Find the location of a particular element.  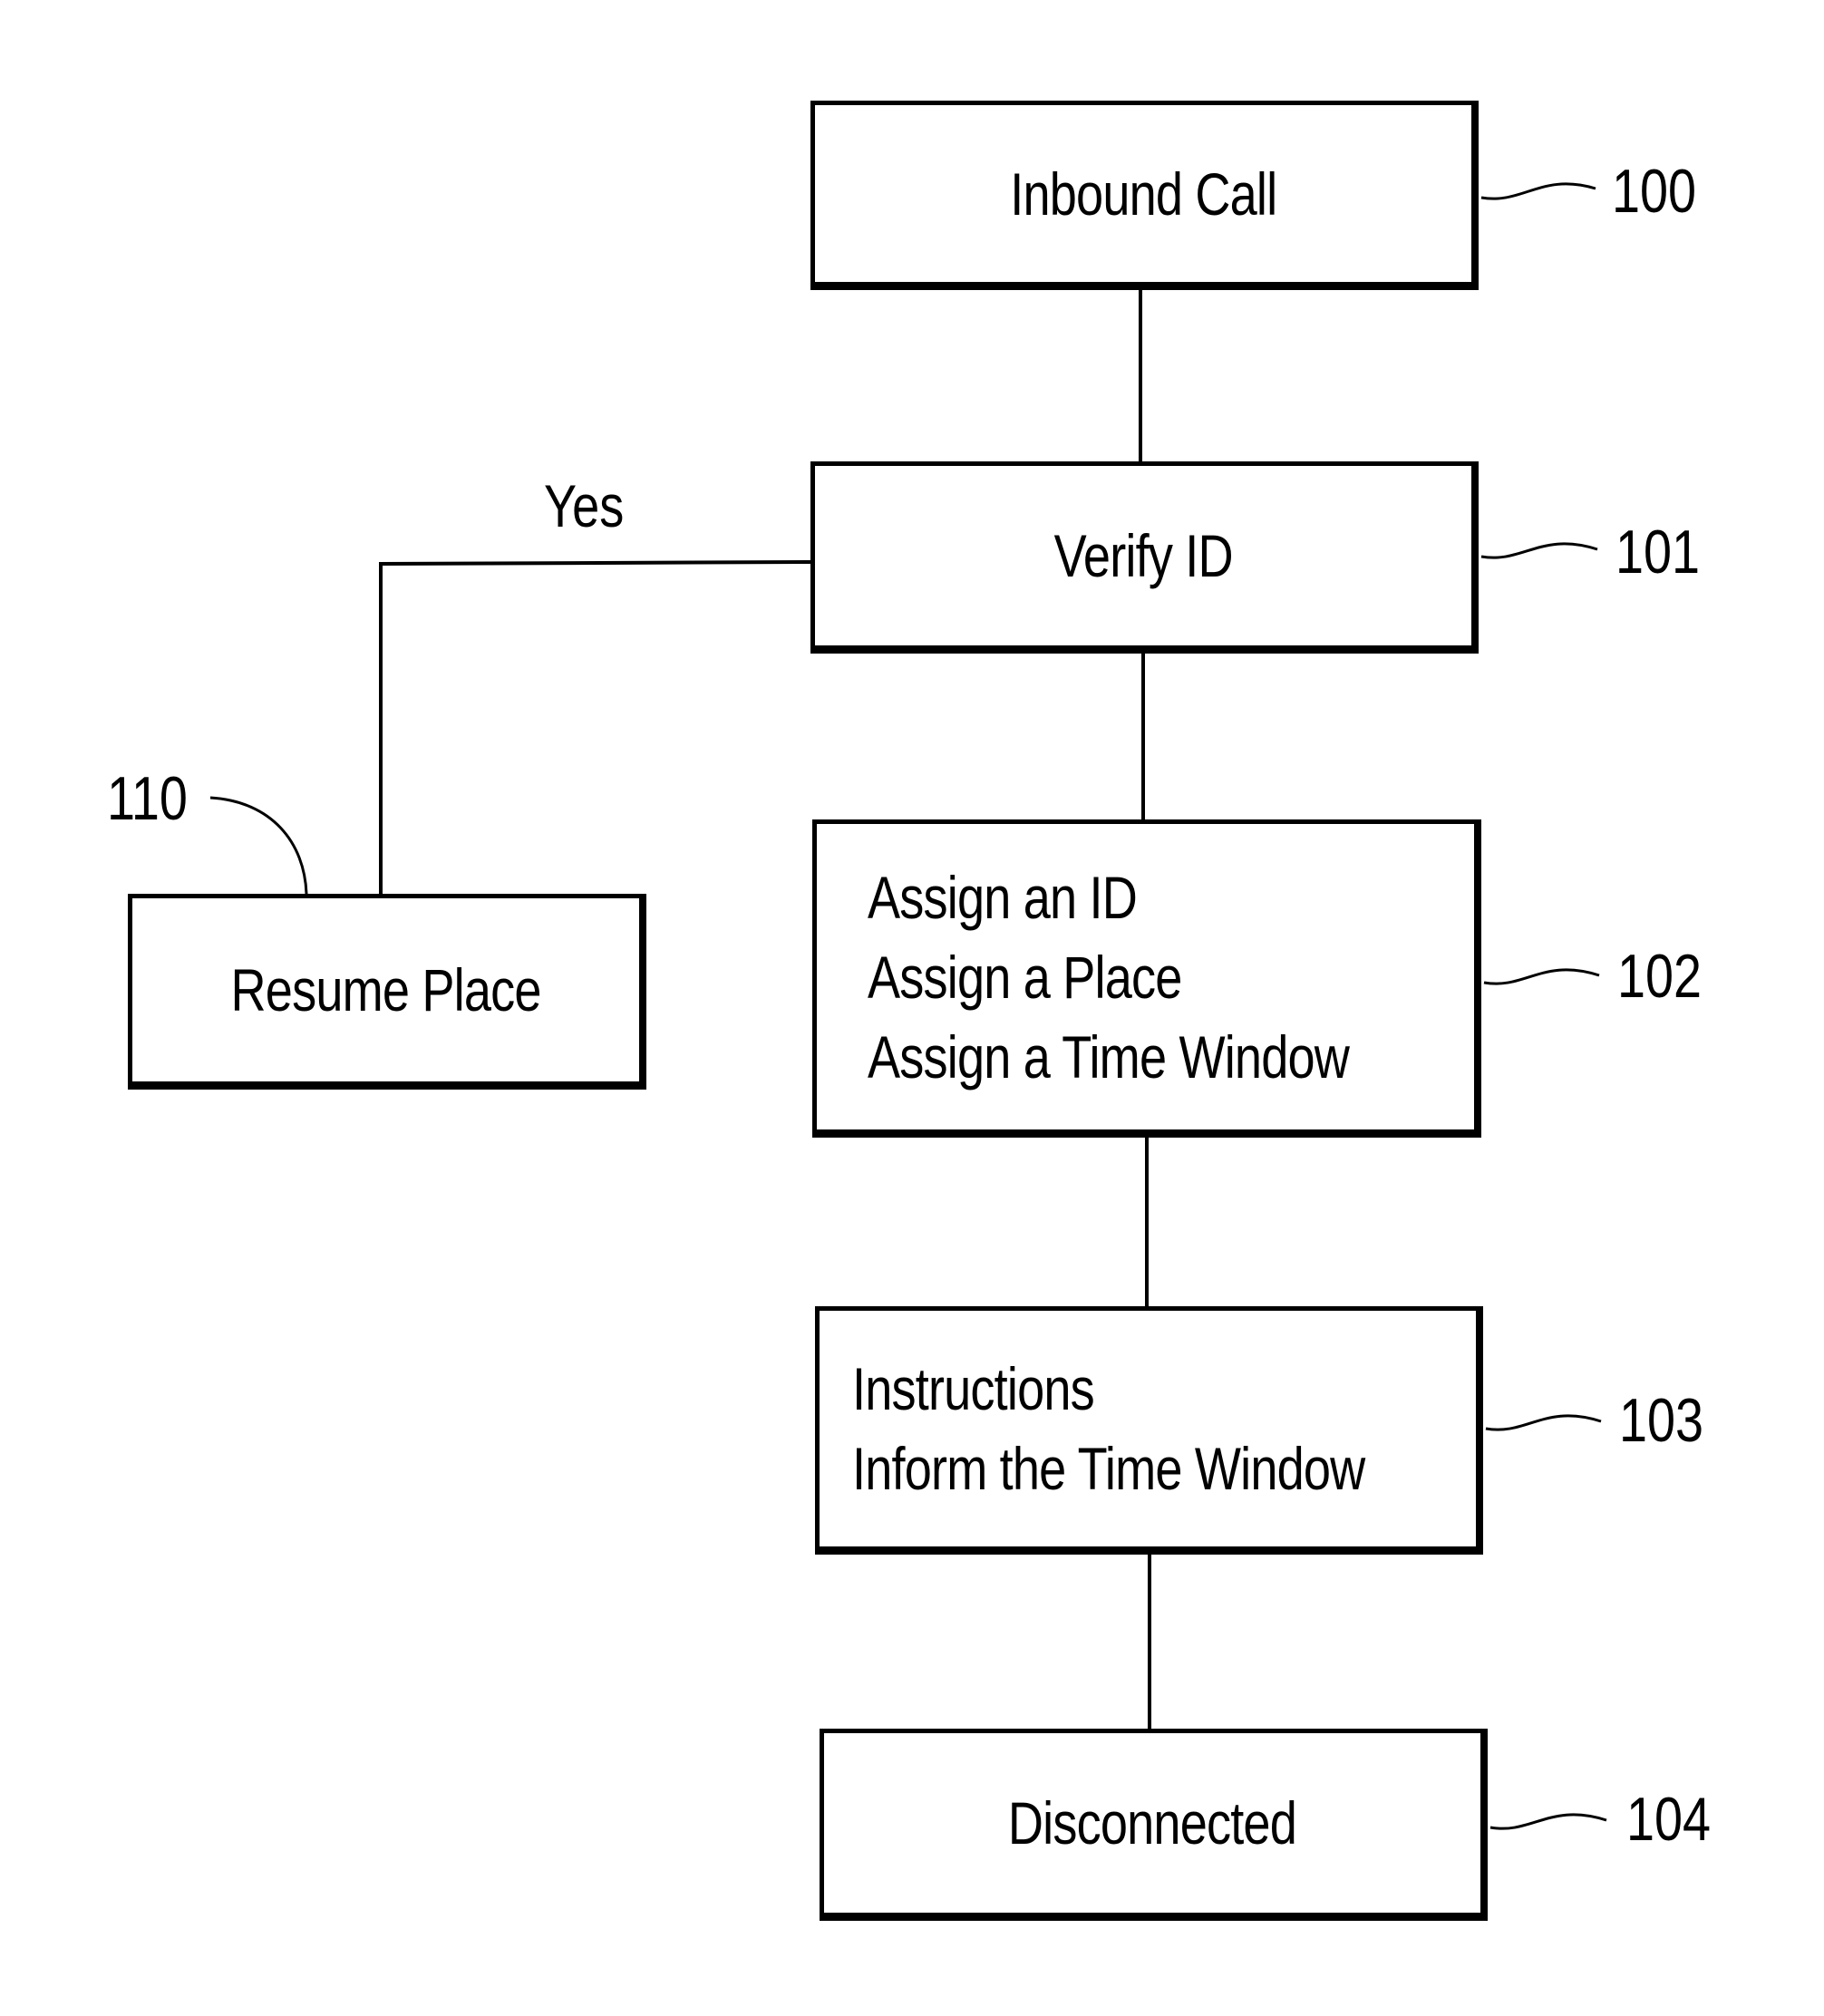

node-disconnected: Disconnected is located at coordinates (1154, 1825).